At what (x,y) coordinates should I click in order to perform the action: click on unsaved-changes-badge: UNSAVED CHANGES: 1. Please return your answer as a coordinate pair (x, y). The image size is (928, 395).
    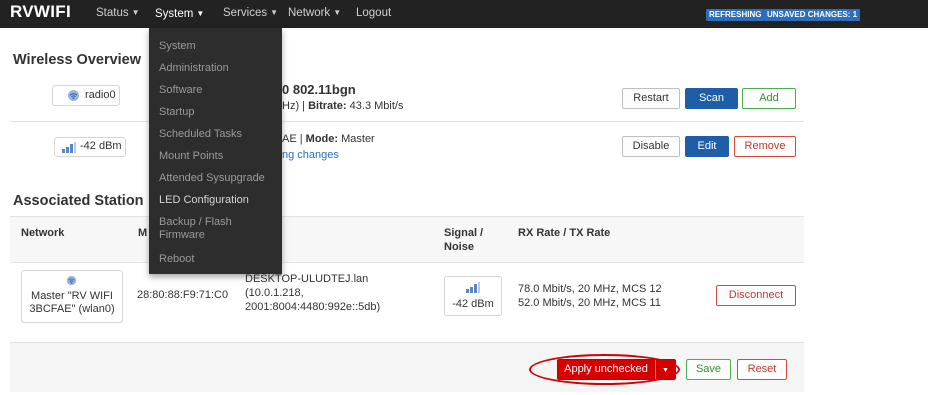
    Looking at the image, I should click on (812, 15).